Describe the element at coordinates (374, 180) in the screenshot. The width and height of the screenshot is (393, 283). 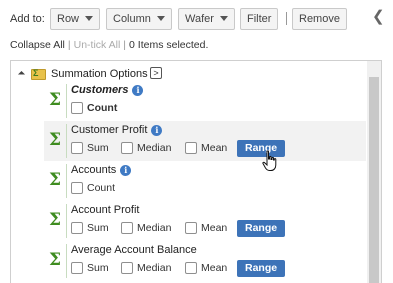
I see `scrollbar-thumb` at that location.